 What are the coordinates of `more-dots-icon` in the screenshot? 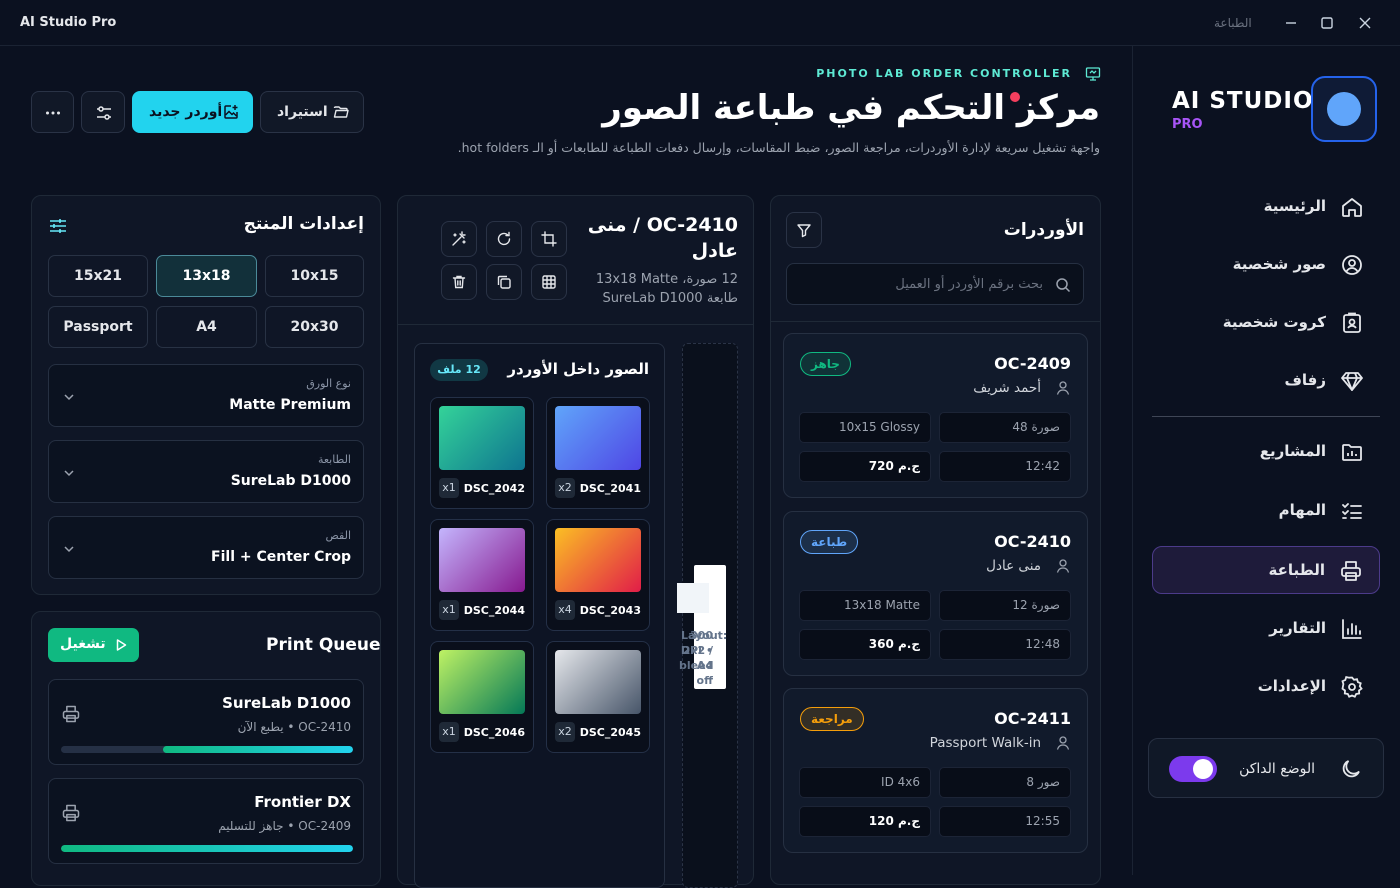 It's located at (53, 113).